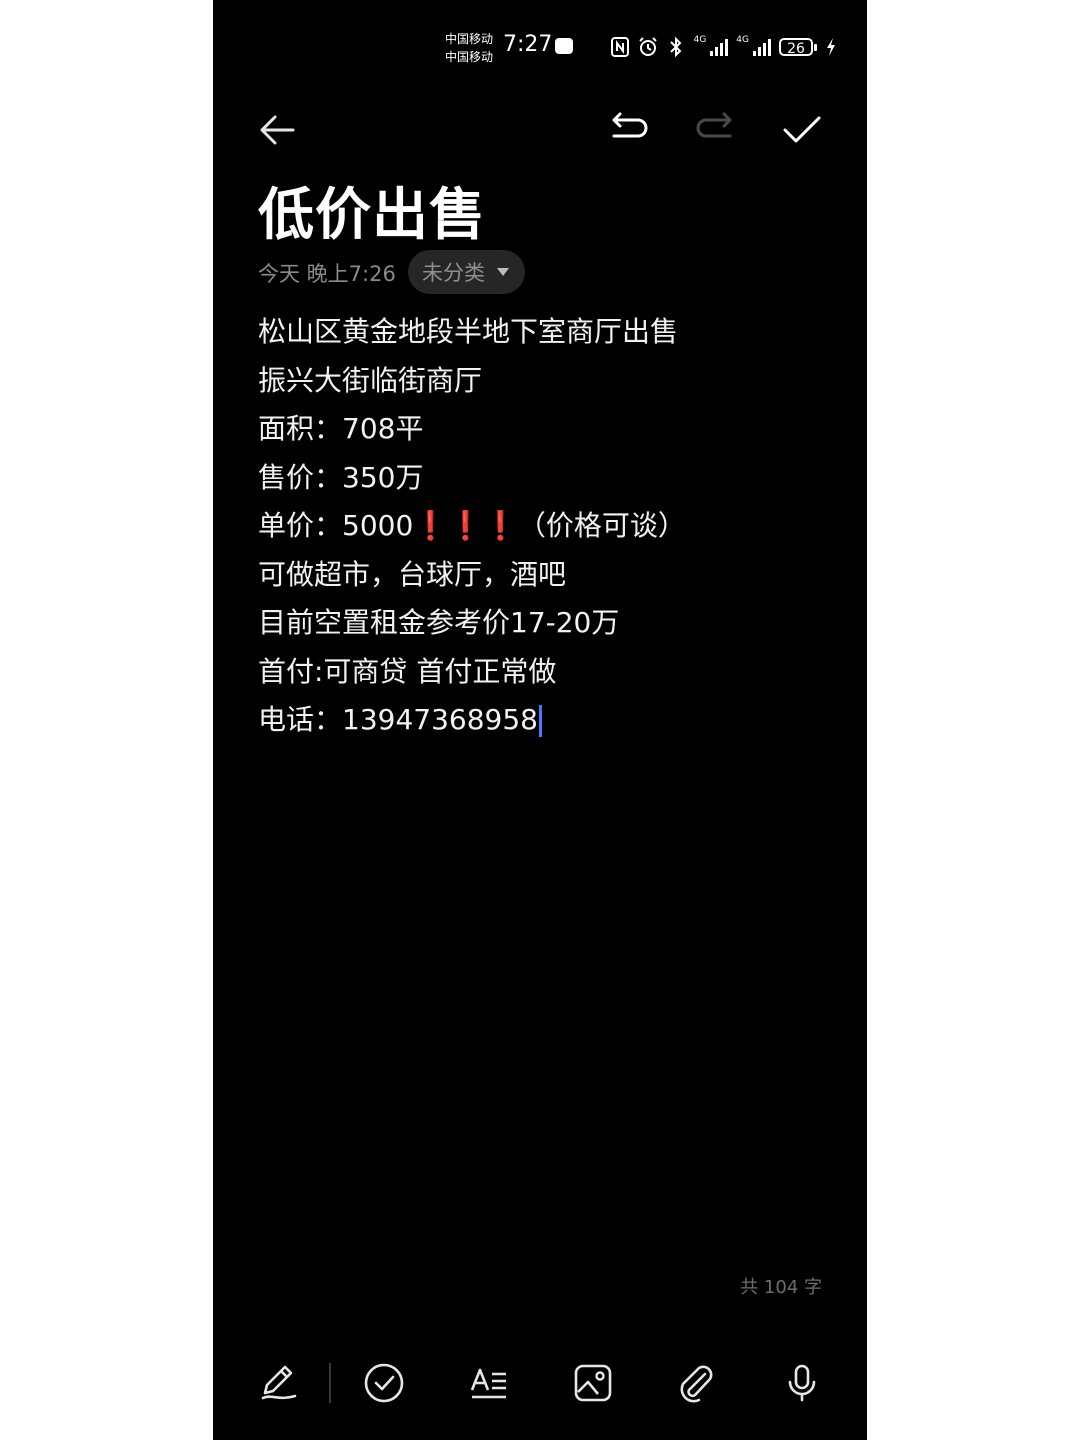 This screenshot has width=1080, height=1440. Describe the element at coordinates (412, 574) in the screenshot. I see `note-line: 可做超市，台球厅，酒吧` at that location.